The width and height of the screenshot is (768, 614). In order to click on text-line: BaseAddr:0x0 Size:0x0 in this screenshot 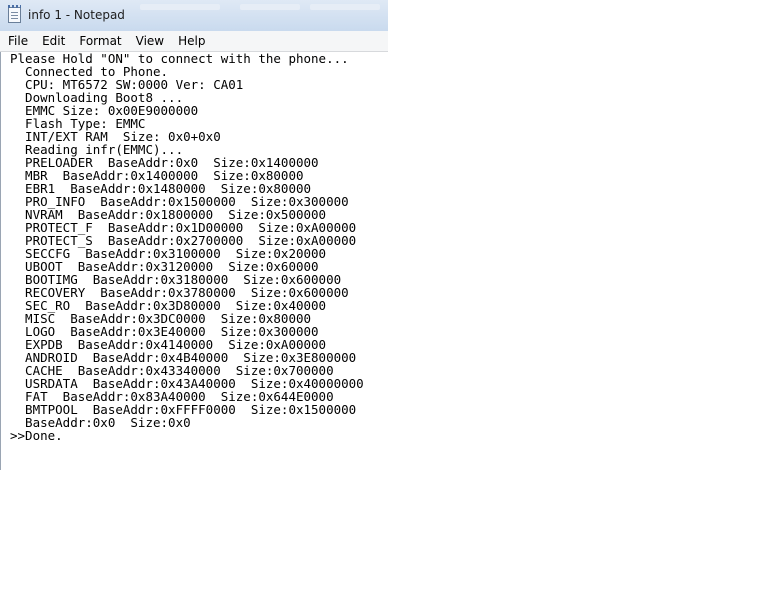, I will do `click(100, 422)`.